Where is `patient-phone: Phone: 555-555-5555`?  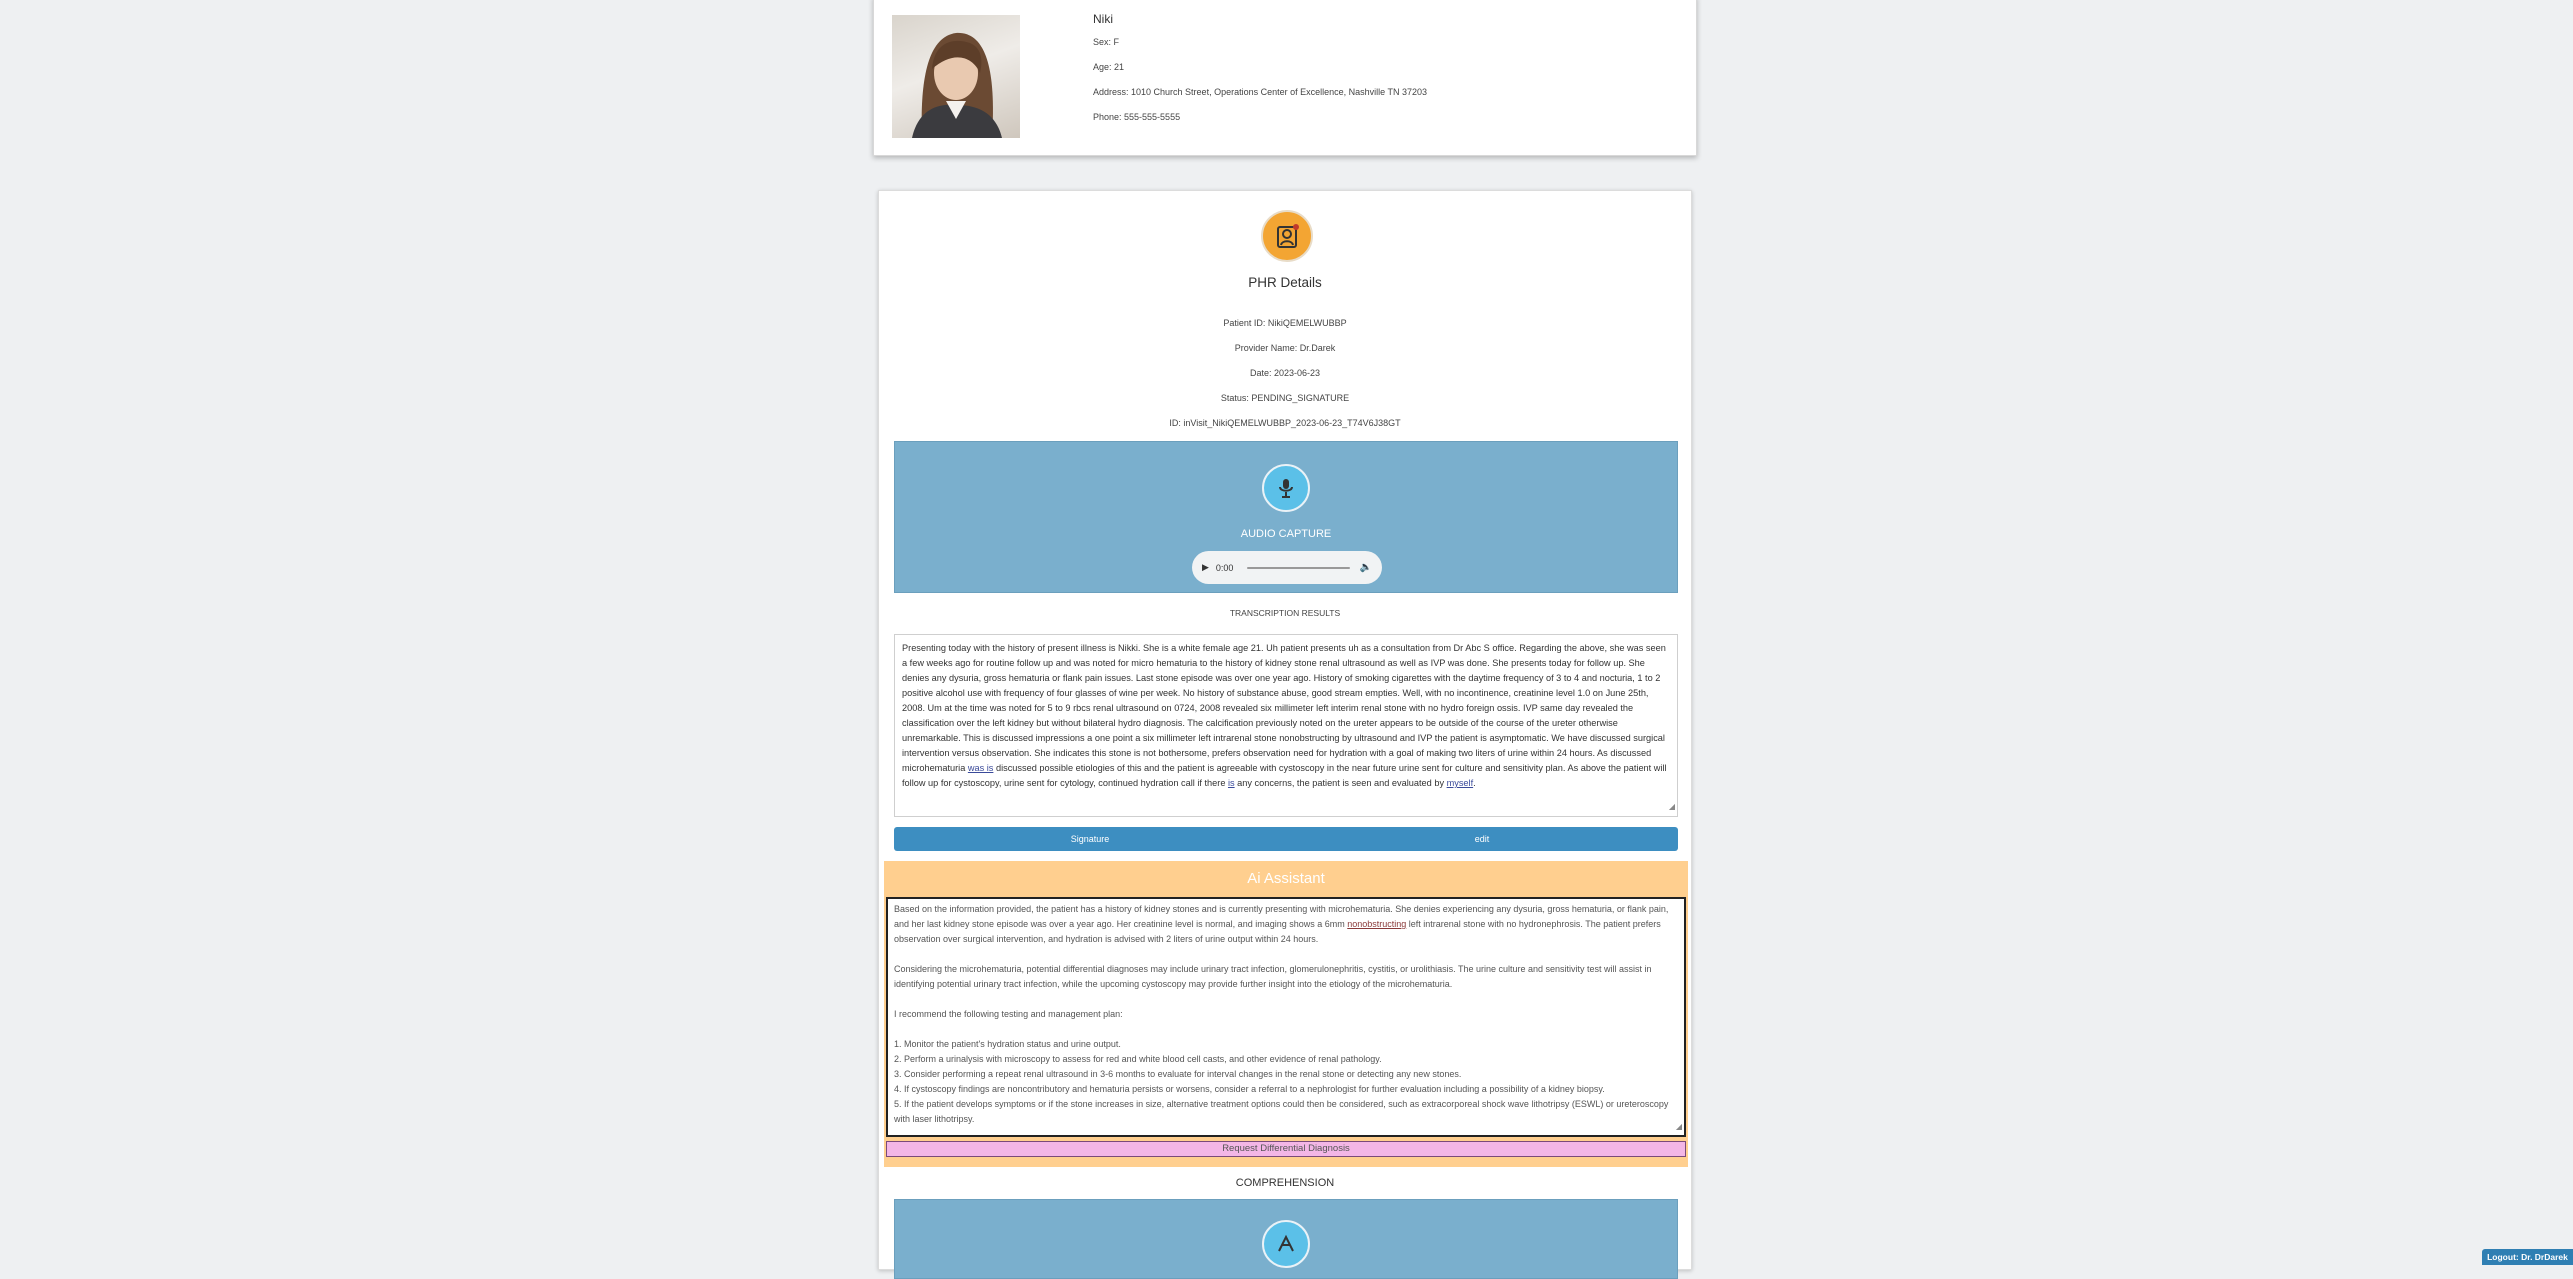
patient-phone: Phone: 555-555-5555 is located at coordinates (1137, 117).